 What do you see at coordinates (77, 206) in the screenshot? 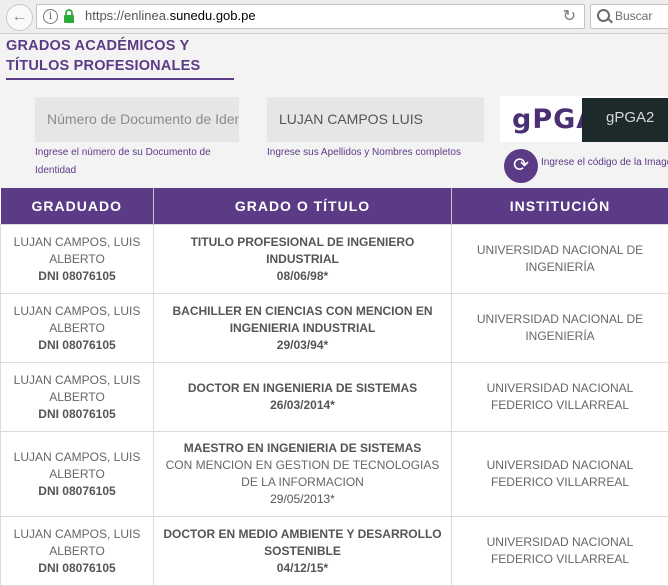
I see `column-header-graduate: GRADUADO` at bounding box center [77, 206].